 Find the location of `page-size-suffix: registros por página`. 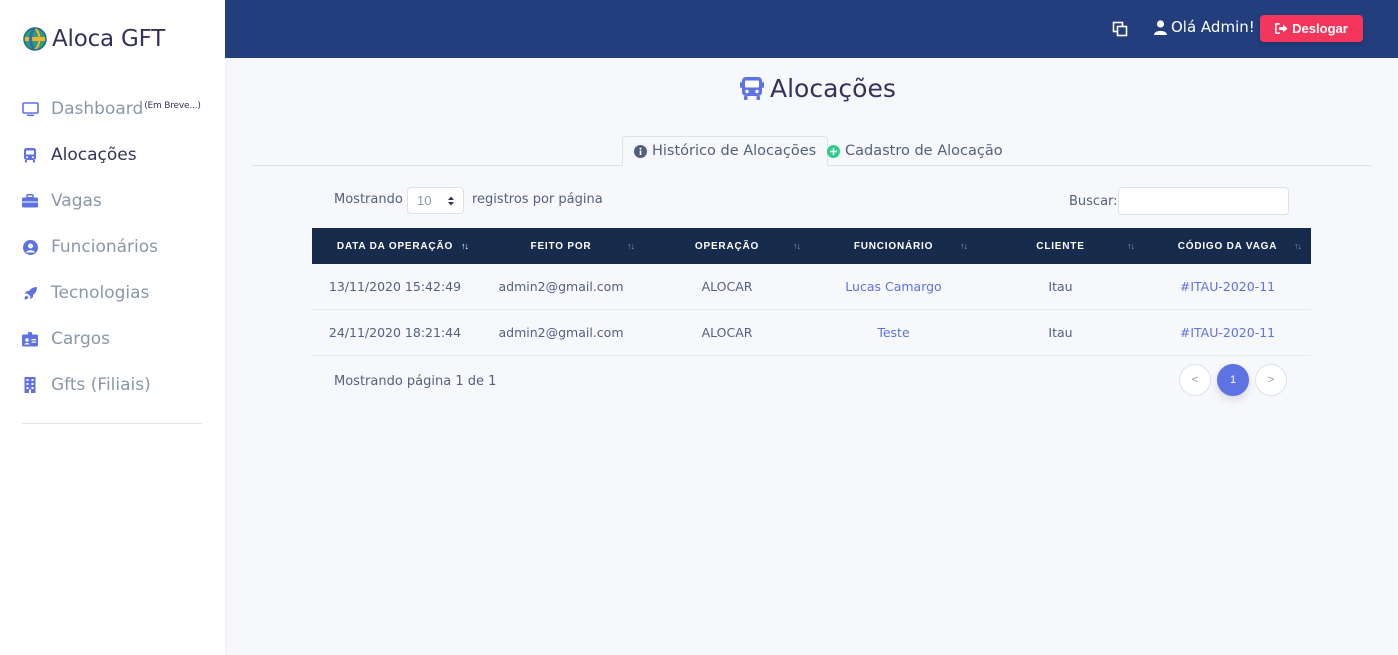

page-size-suffix: registros por página is located at coordinates (537, 199).